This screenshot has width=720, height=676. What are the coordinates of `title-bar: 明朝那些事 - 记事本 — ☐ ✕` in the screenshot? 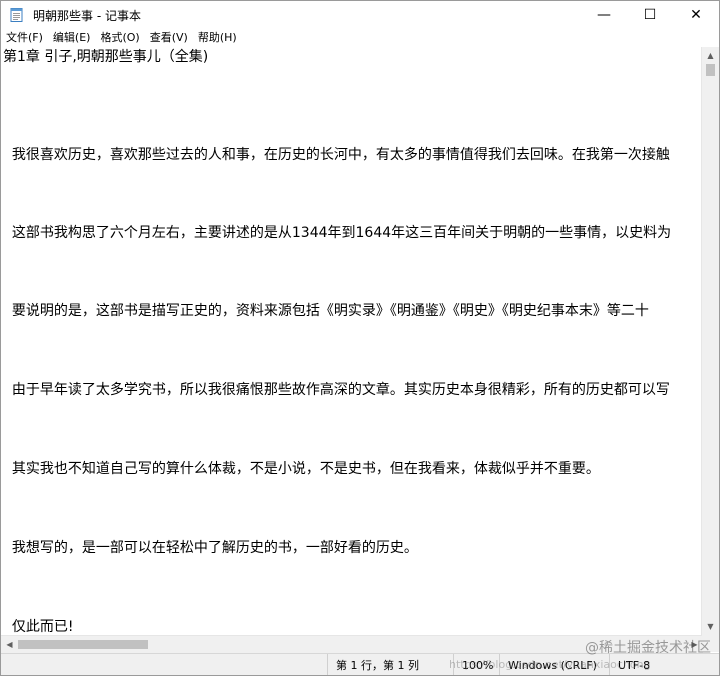 It's located at (360, 15).